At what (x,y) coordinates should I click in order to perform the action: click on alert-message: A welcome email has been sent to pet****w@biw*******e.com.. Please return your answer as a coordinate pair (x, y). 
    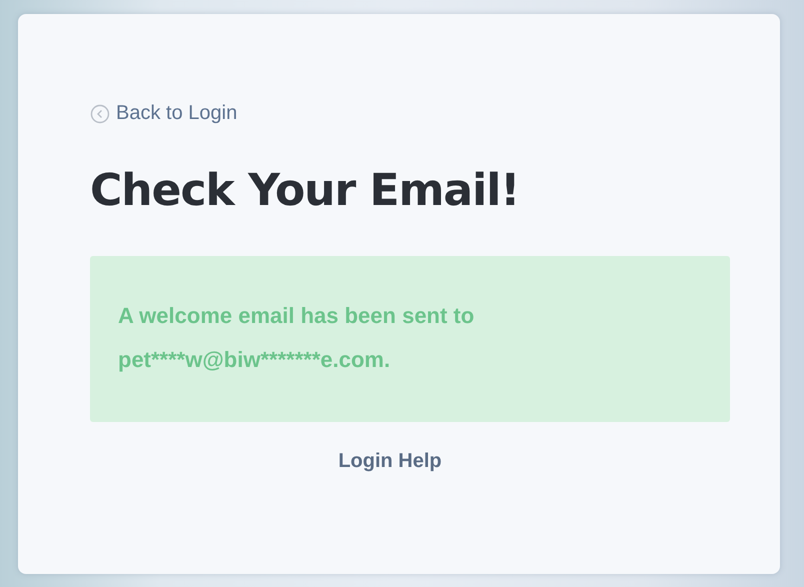
    Looking at the image, I should click on (297, 338).